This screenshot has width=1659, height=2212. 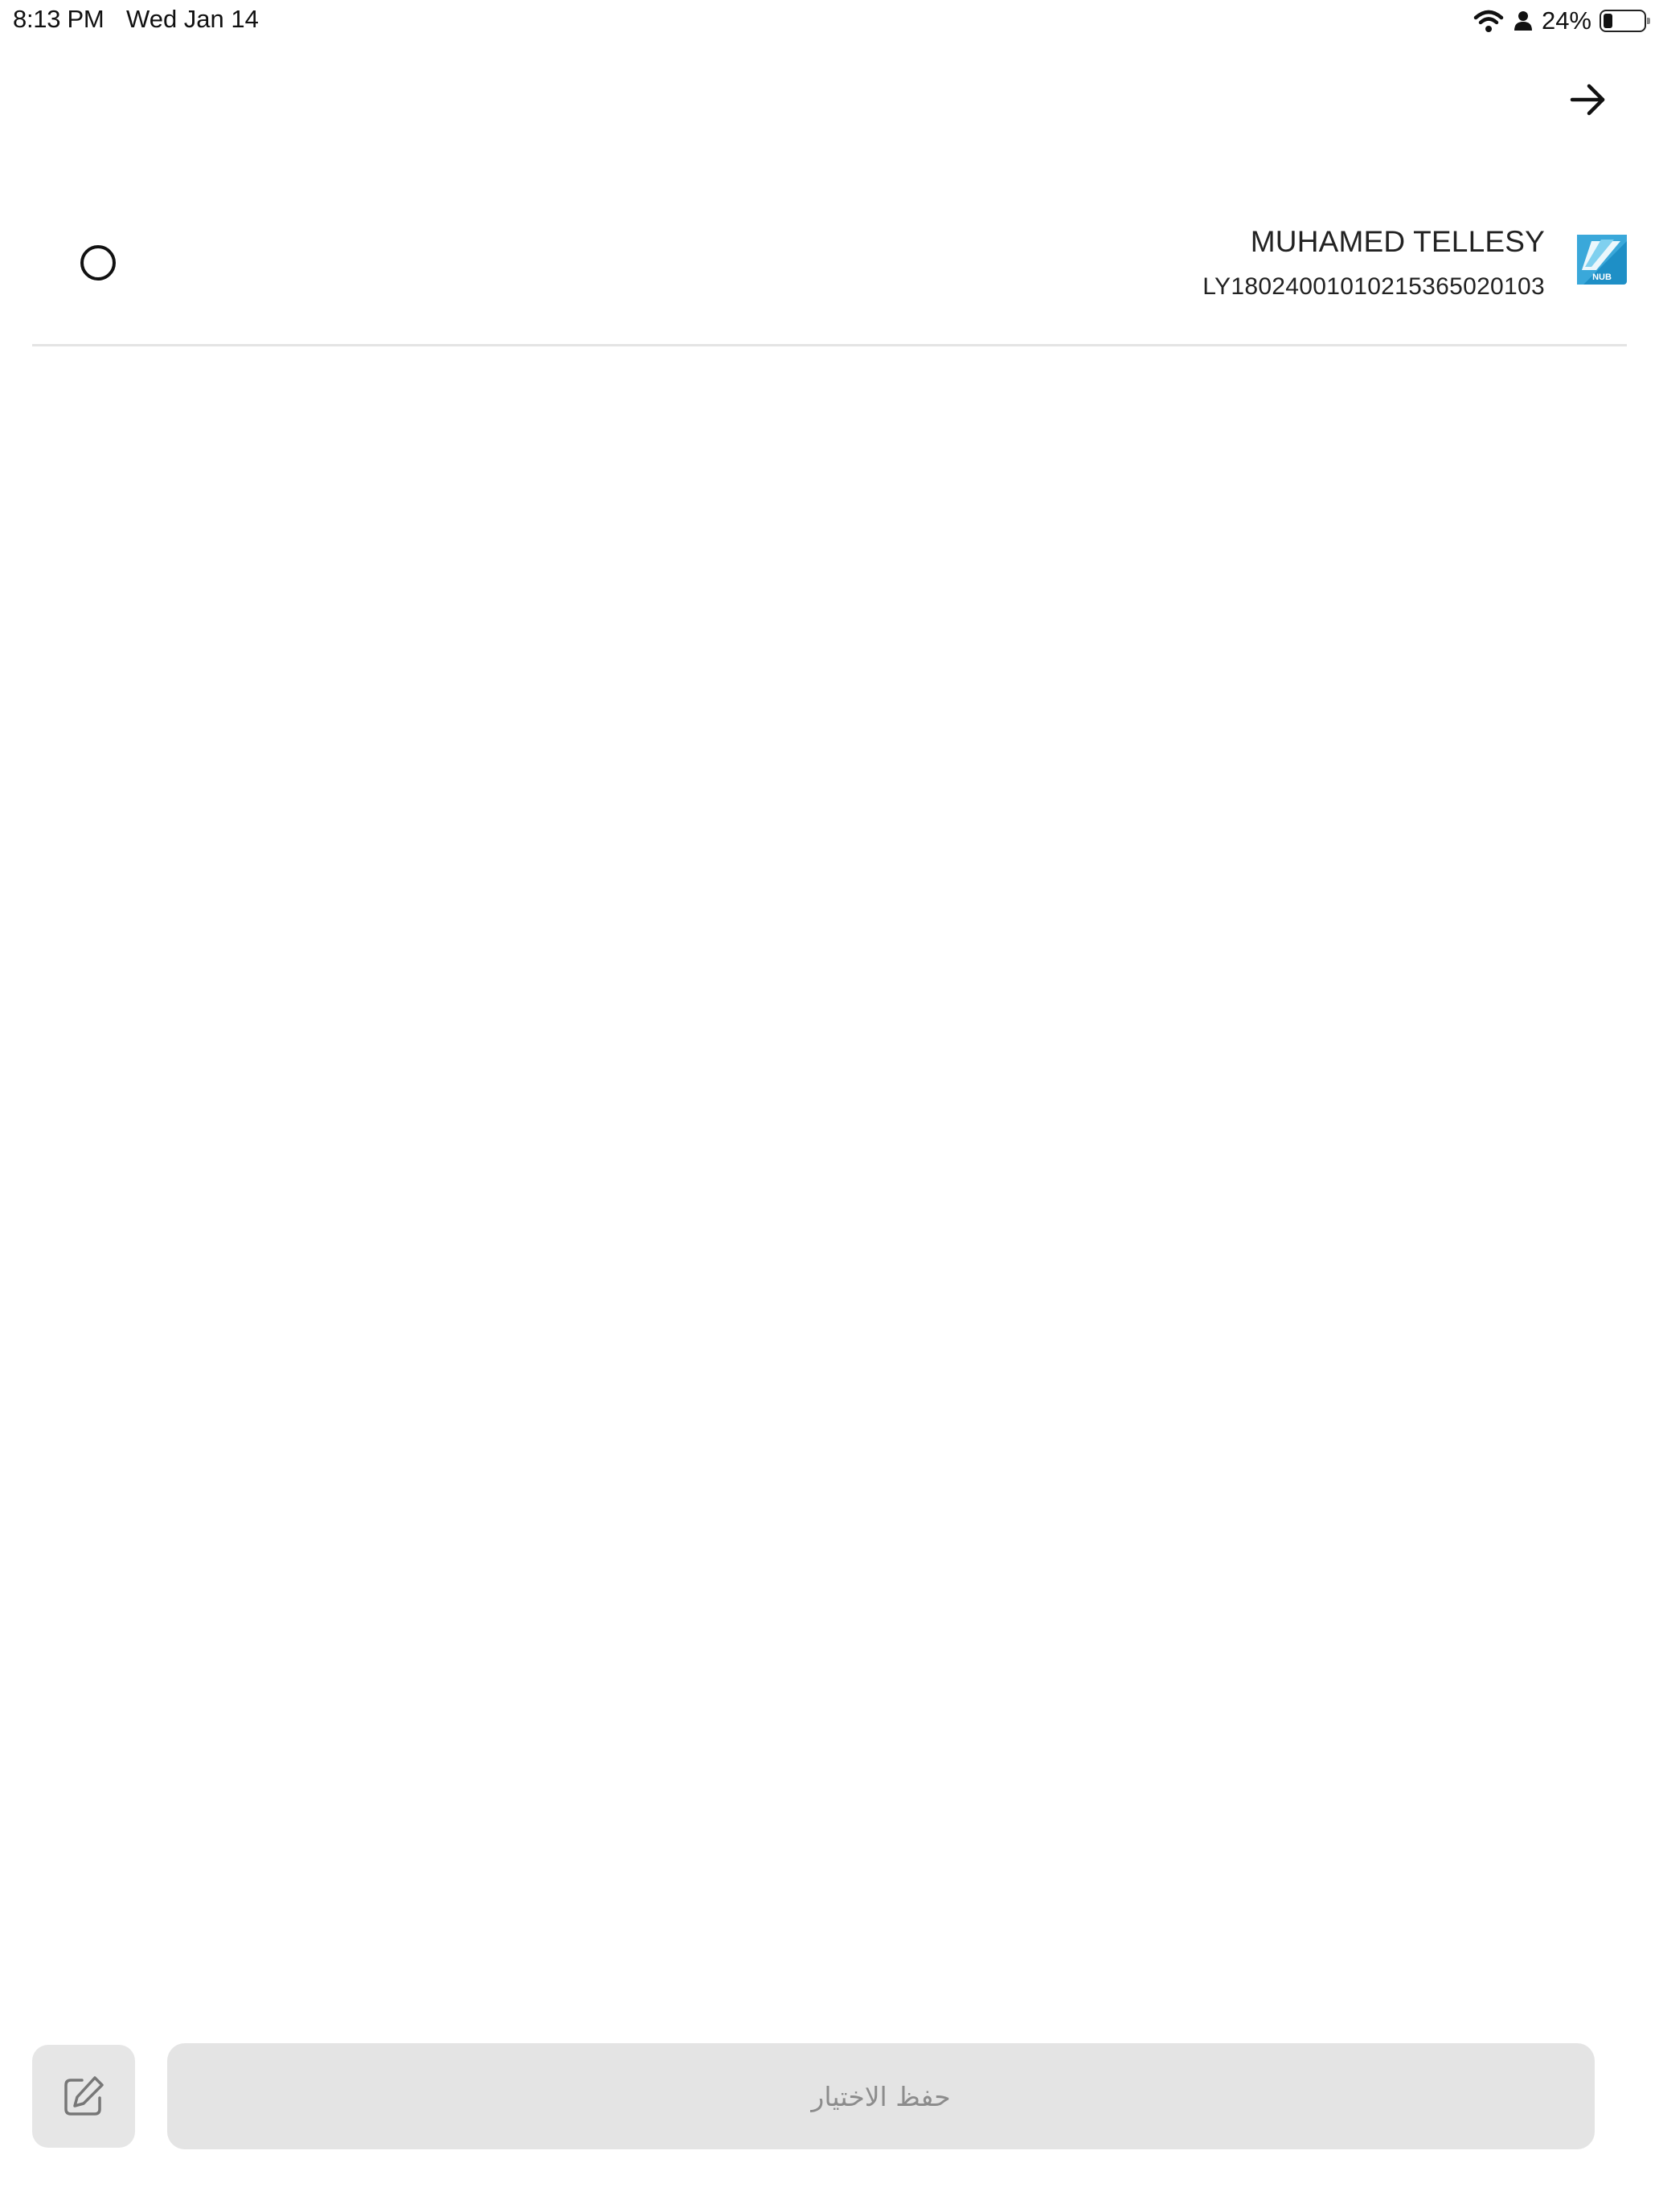 What do you see at coordinates (1588, 100) in the screenshot?
I see `arrow-right-icon` at bounding box center [1588, 100].